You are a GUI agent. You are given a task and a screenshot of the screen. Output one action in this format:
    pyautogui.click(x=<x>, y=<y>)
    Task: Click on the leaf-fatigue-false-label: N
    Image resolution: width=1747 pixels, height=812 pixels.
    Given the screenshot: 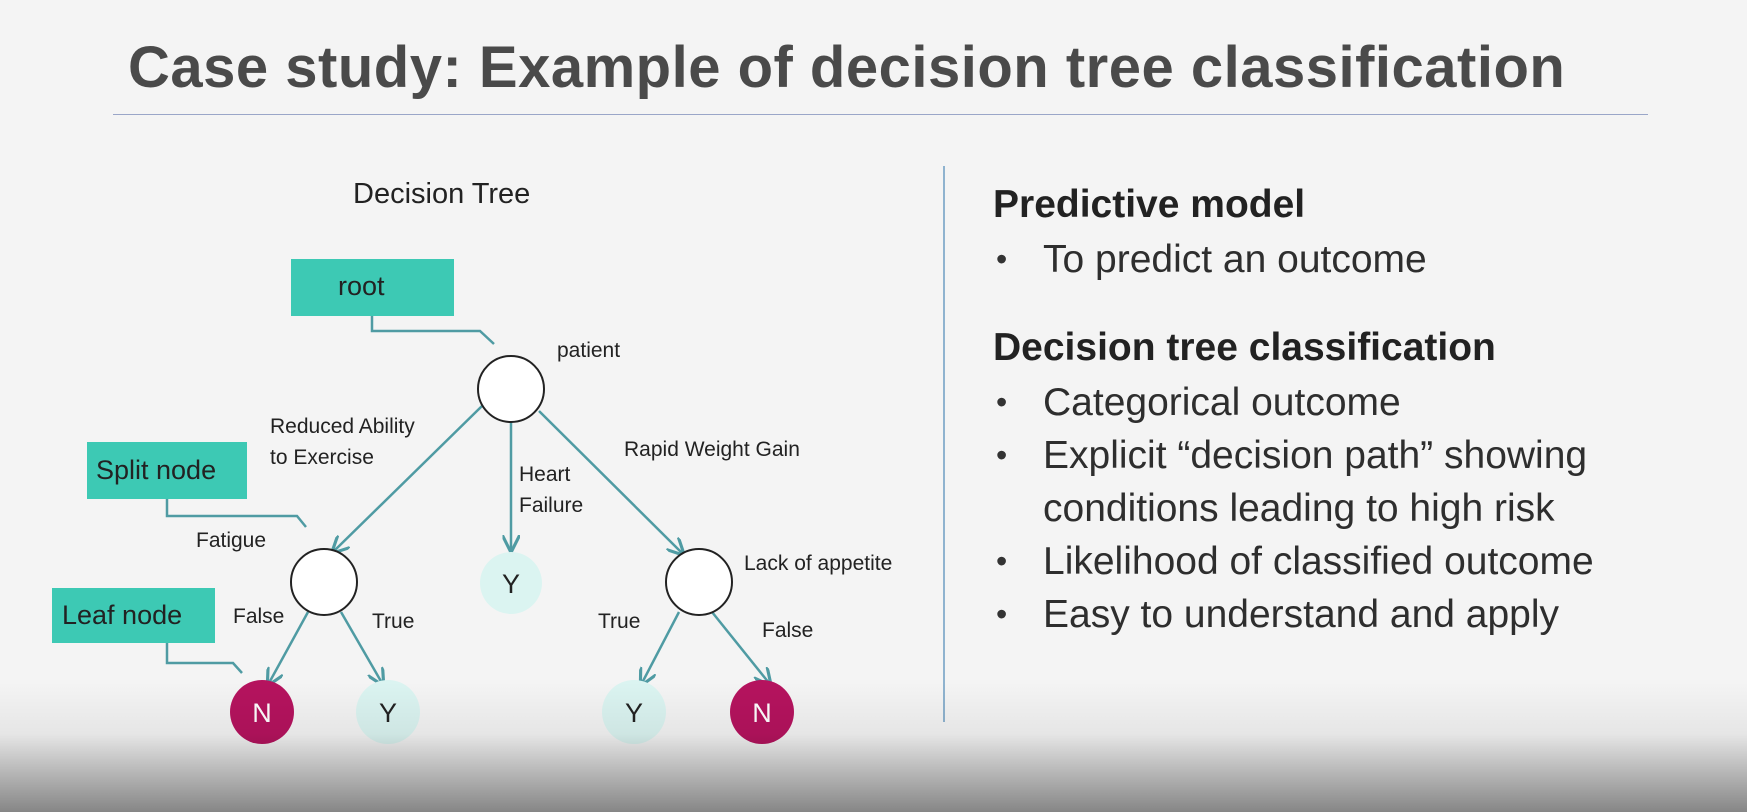 What is the action you would take?
    pyautogui.click(x=262, y=713)
    